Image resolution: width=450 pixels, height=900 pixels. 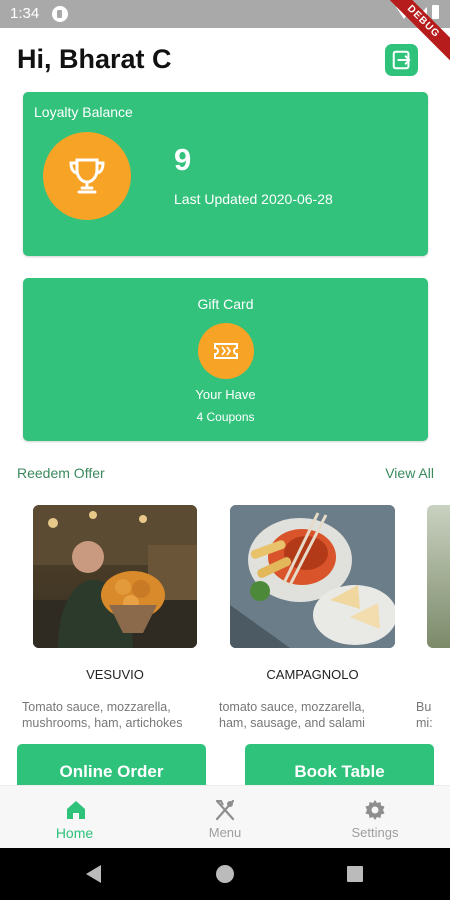 I want to click on status-time: 1:34, so click(x=25, y=13).